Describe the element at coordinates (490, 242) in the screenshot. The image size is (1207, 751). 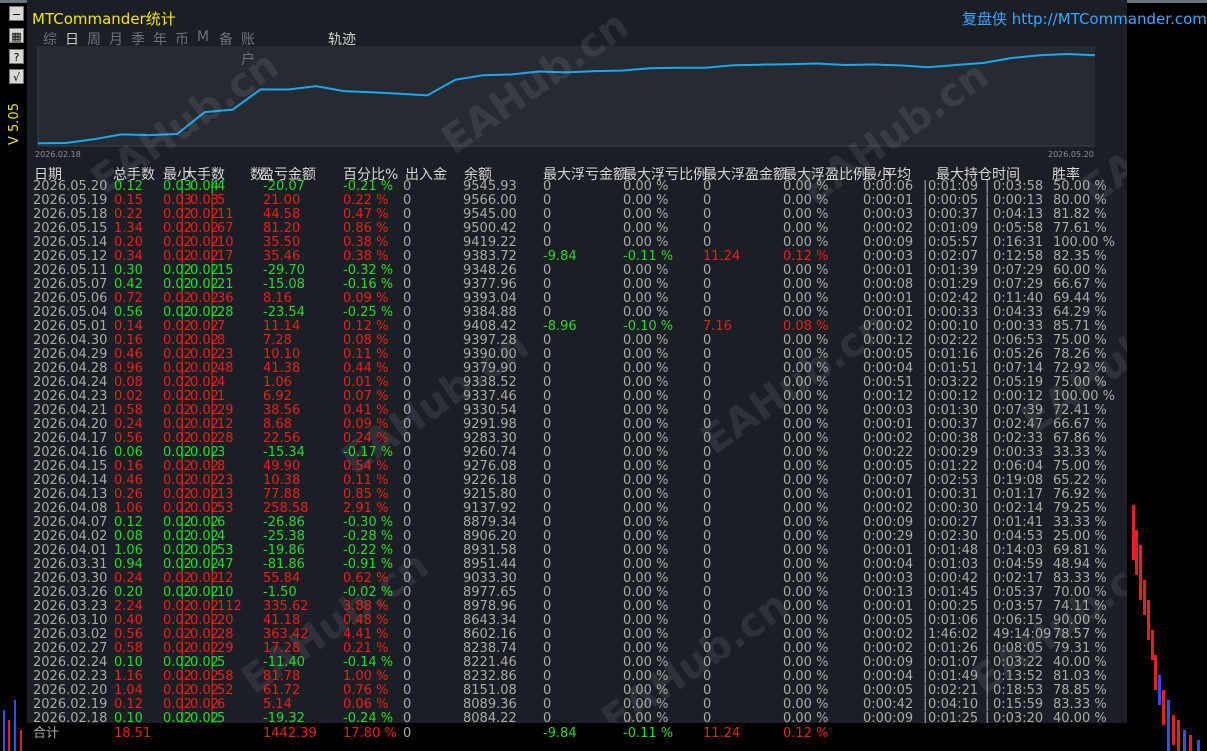
I see `cell-bal: 9419.22` at that location.